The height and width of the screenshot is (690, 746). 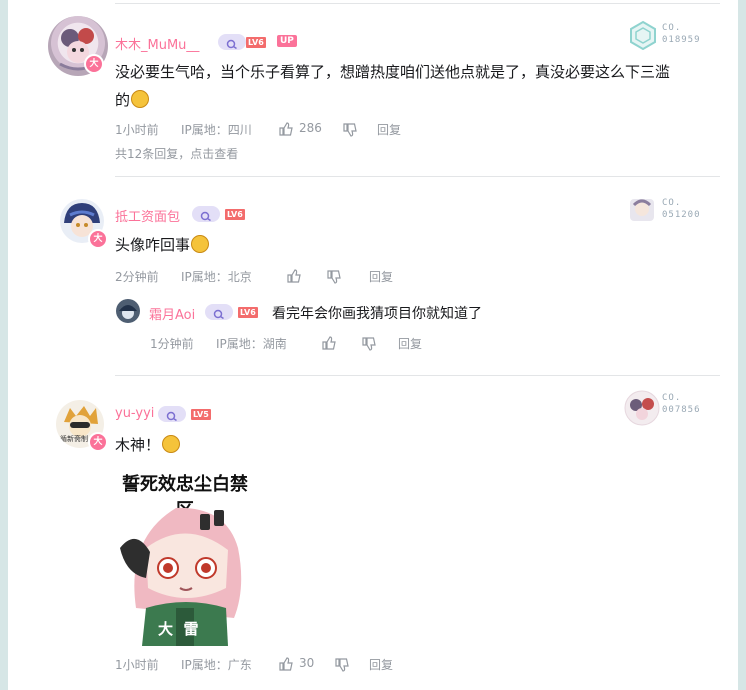 What do you see at coordinates (123, 100) in the screenshot?
I see `comment-text-line: 的` at bounding box center [123, 100].